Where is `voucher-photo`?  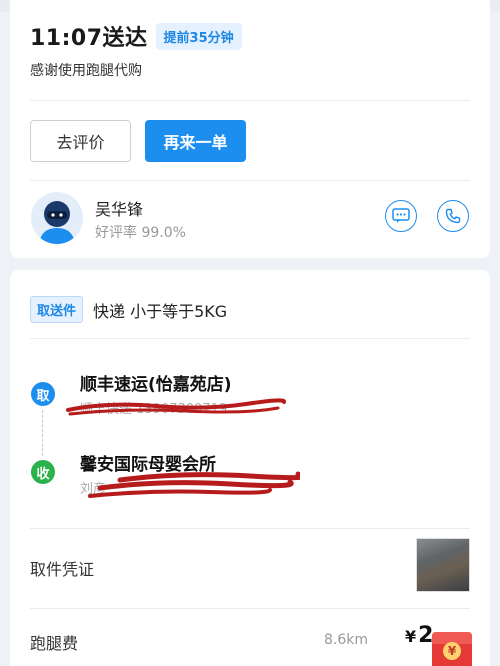
voucher-photo is located at coordinates (443, 565).